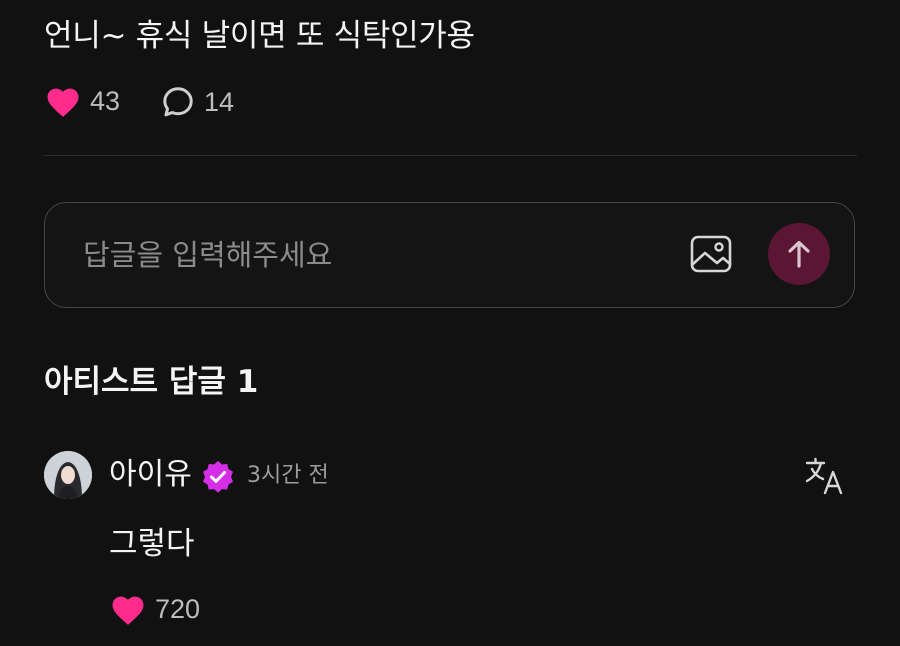 This screenshot has height=646, width=900. Describe the element at coordinates (178, 102) in the screenshot. I see `comment-bubble-icon` at that location.